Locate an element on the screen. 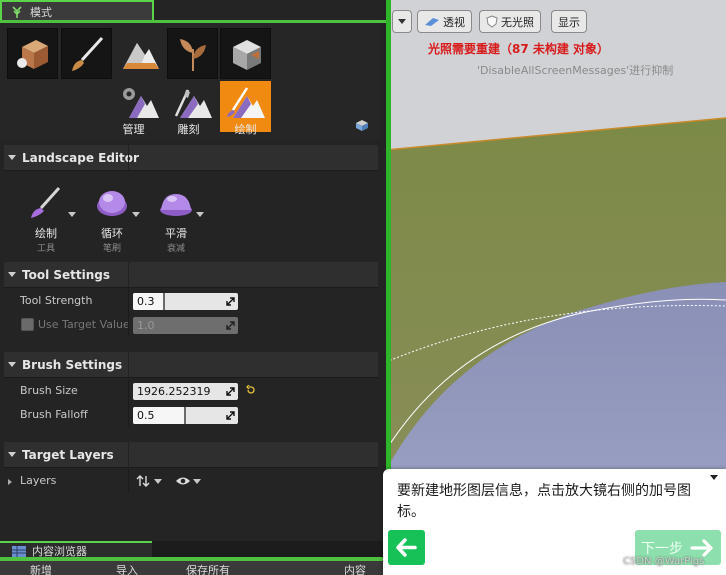 The height and width of the screenshot is (575, 726). sort-layers-icon is located at coordinates (143, 481).